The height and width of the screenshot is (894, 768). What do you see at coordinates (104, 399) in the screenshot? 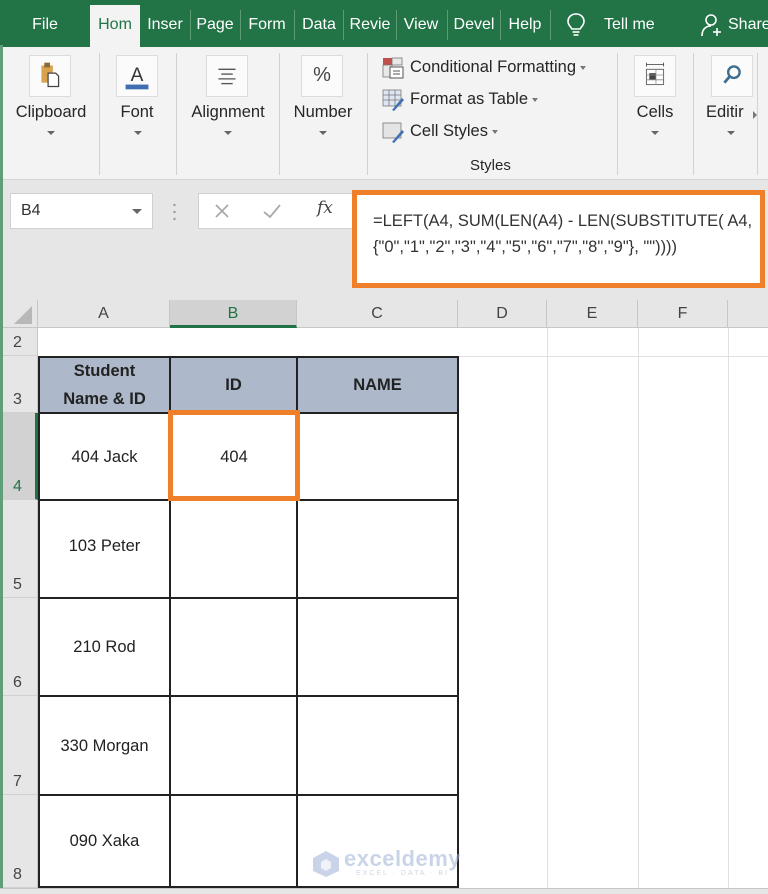
I see `header-line-2: Name & ID` at bounding box center [104, 399].